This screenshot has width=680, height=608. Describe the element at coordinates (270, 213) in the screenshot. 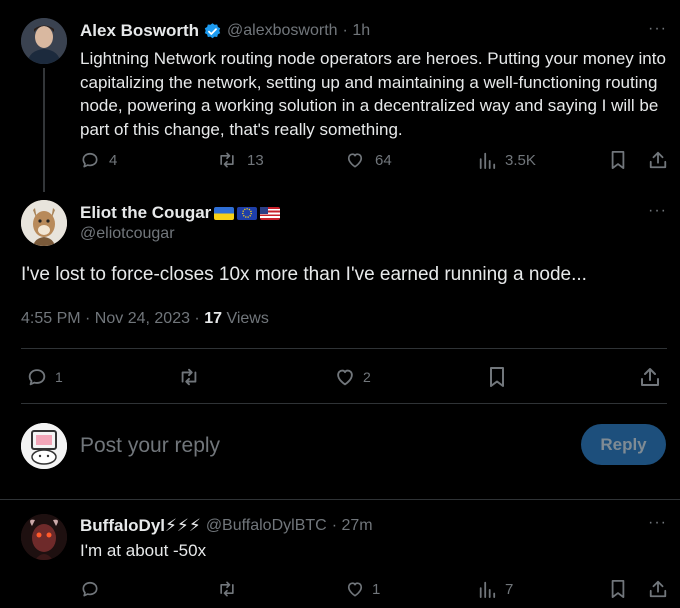

I see `us-flag-icon` at that location.